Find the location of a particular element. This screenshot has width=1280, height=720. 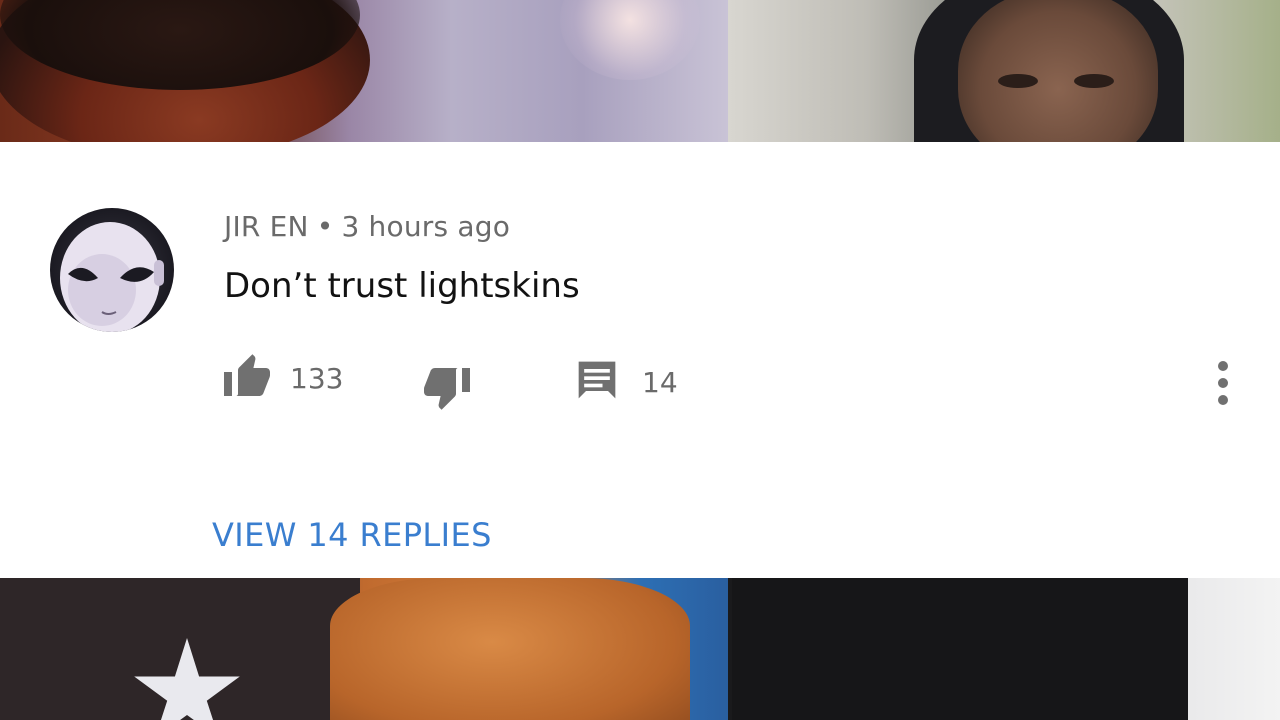

thumbs-down-icon is located at coordinates (446, 390).